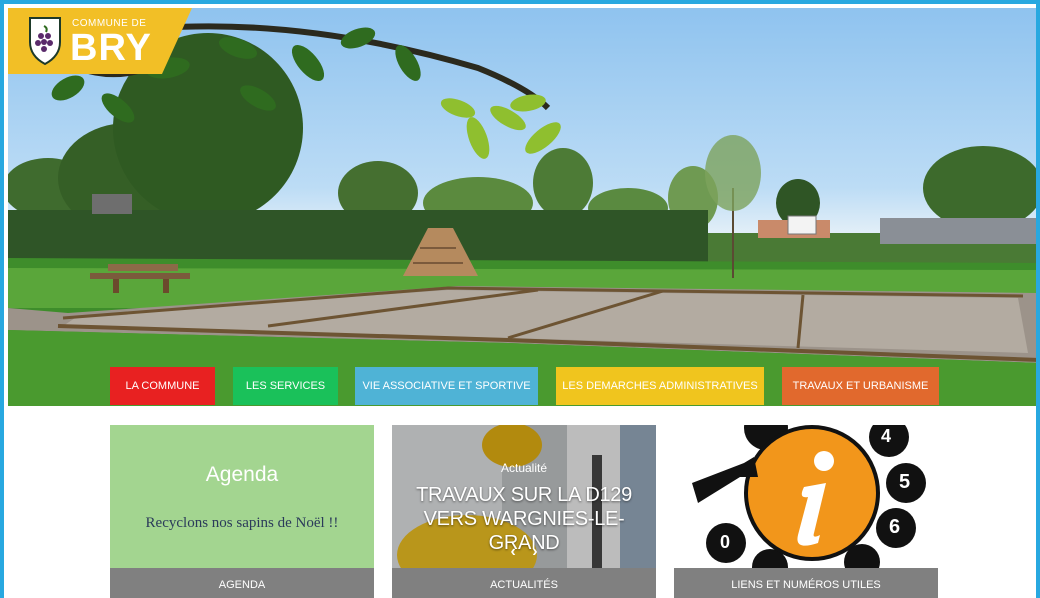 This screenshot has height=598, width=1040. I want to click on nav-demarches: LES DEMARCHES ADMINISTRATIVES, so click(660, 386).